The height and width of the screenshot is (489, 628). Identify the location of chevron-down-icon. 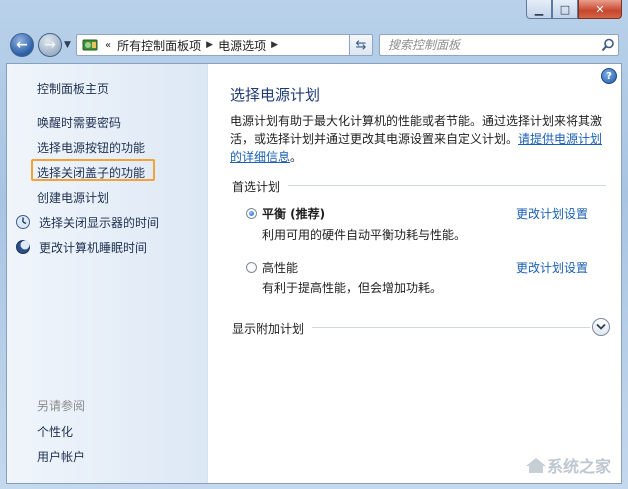
(601, 326).